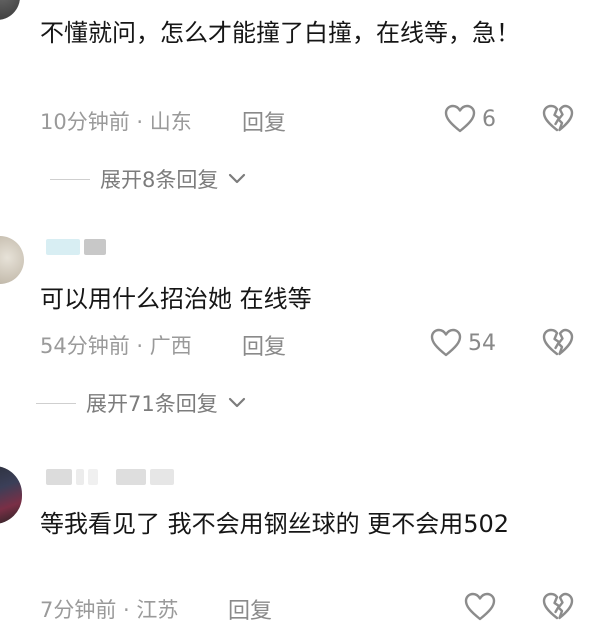  I want to click on like-button, so click(483, 607).